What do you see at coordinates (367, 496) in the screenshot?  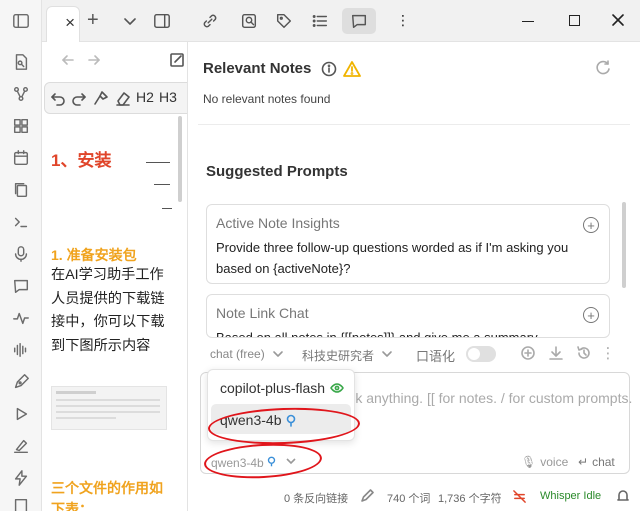 I see `edit-icon` at bounding box center [367, 496].